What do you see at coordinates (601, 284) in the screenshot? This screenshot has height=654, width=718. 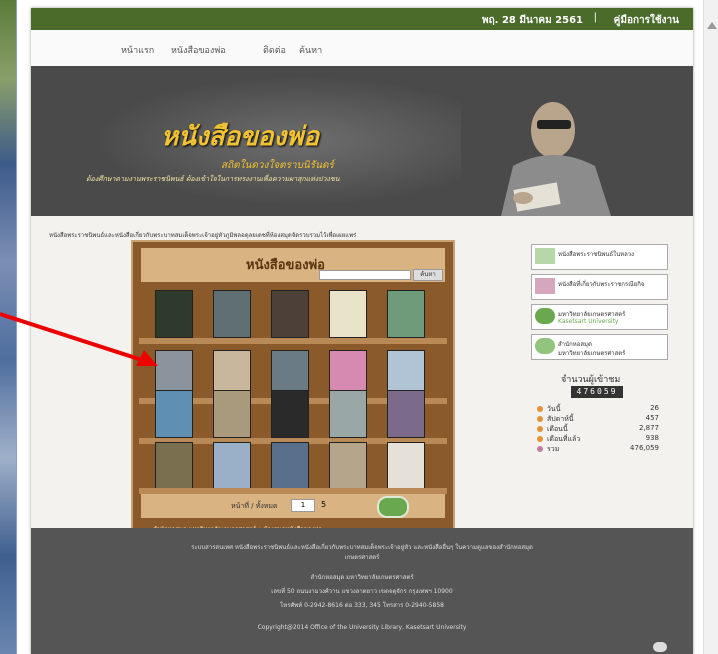 I see `sidebar-link-label: หนังสือที่เกี่ยวกับพระราชกรณียกิจ` at bounding box center [601, 284].